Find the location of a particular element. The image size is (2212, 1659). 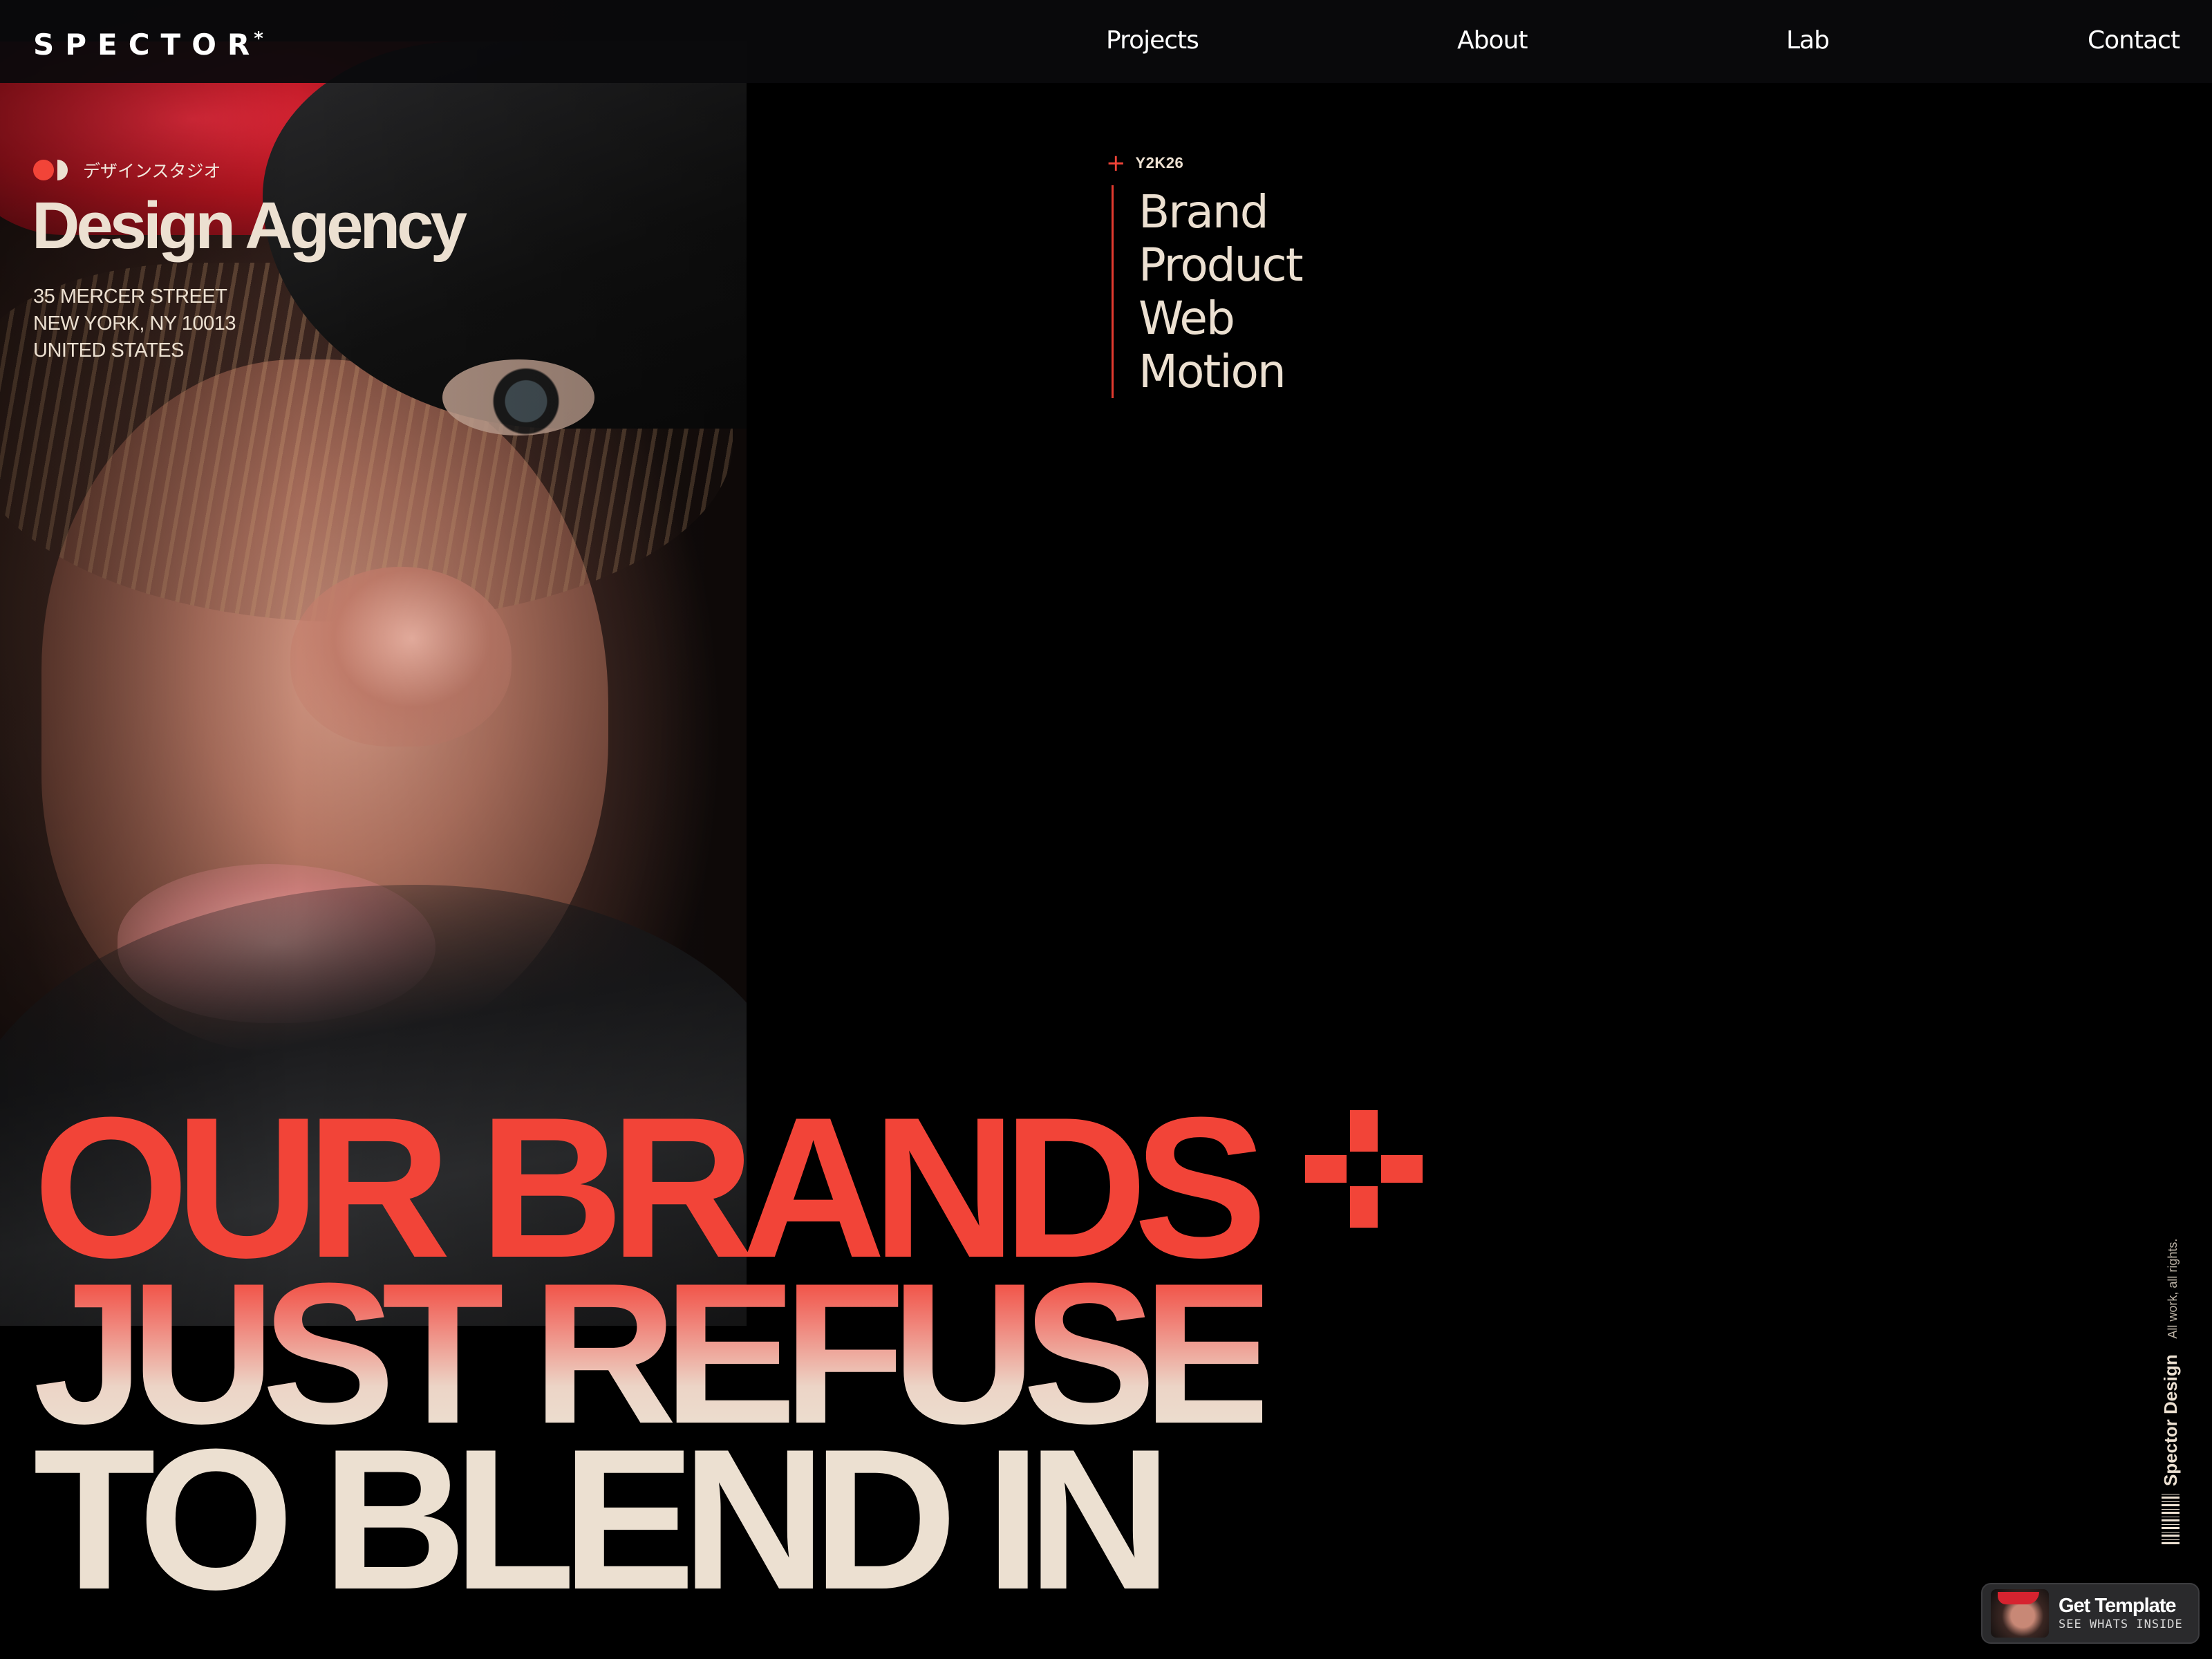

template-subtitle: SEE WHATS INSIDE is located at coordinates (2121, 1624).